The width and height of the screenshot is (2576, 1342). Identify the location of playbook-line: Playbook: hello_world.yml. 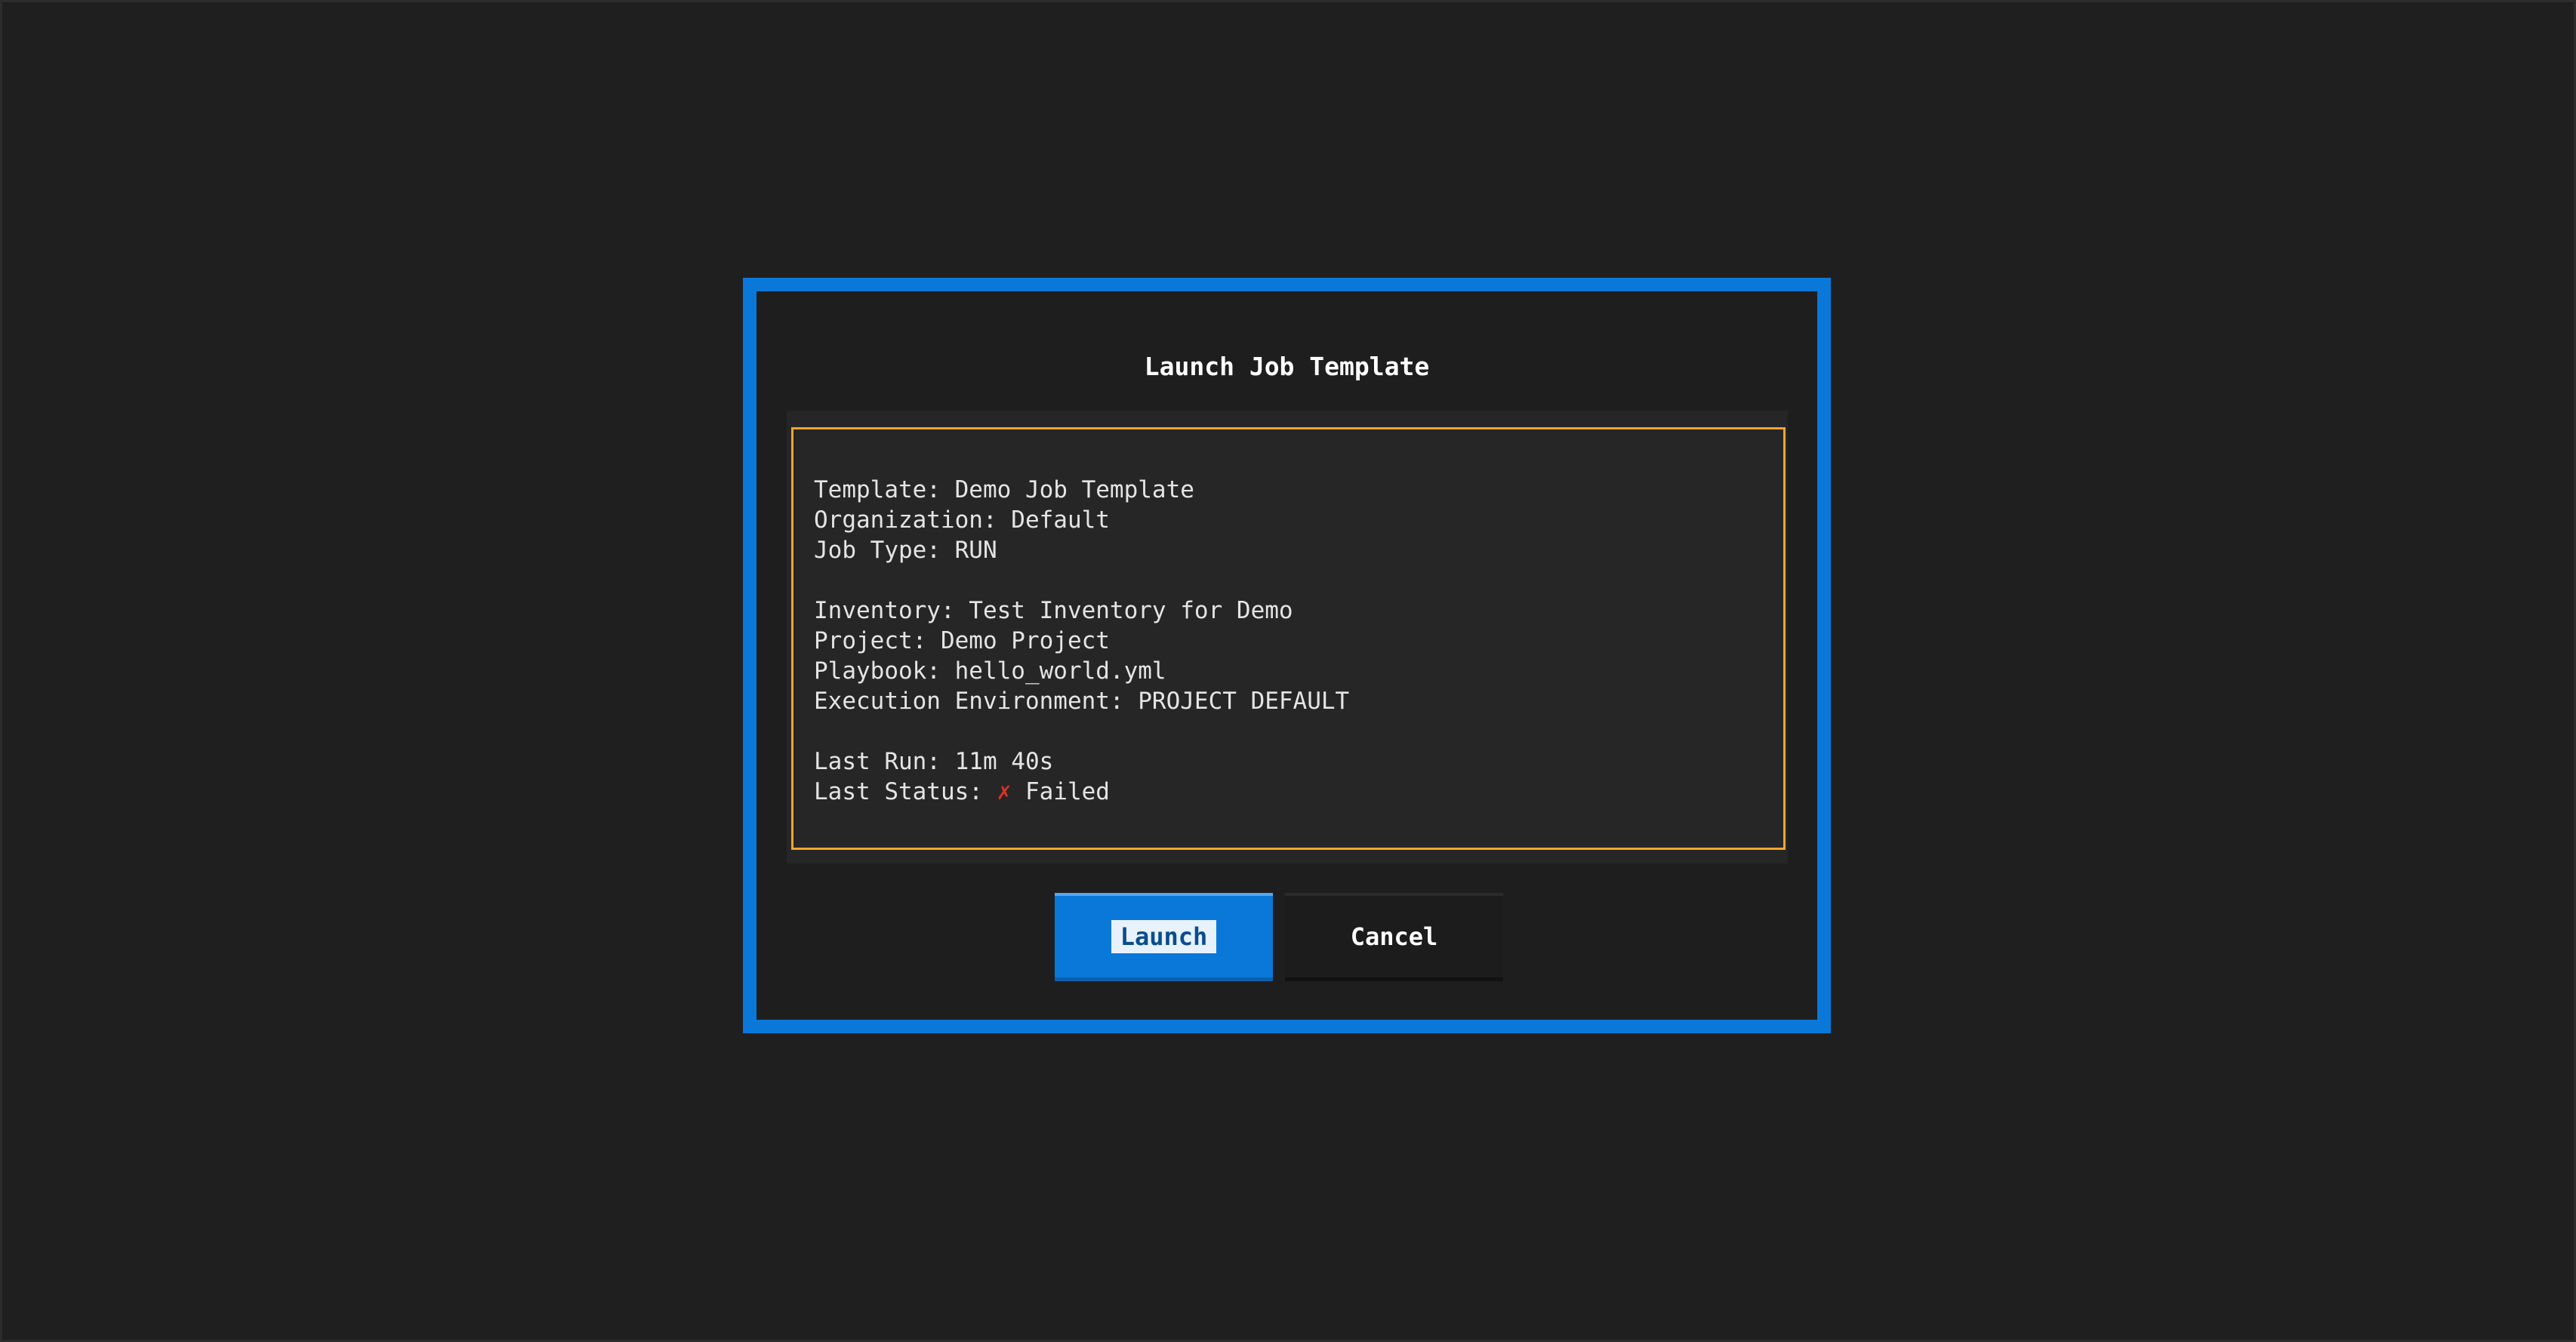
(990, 671).